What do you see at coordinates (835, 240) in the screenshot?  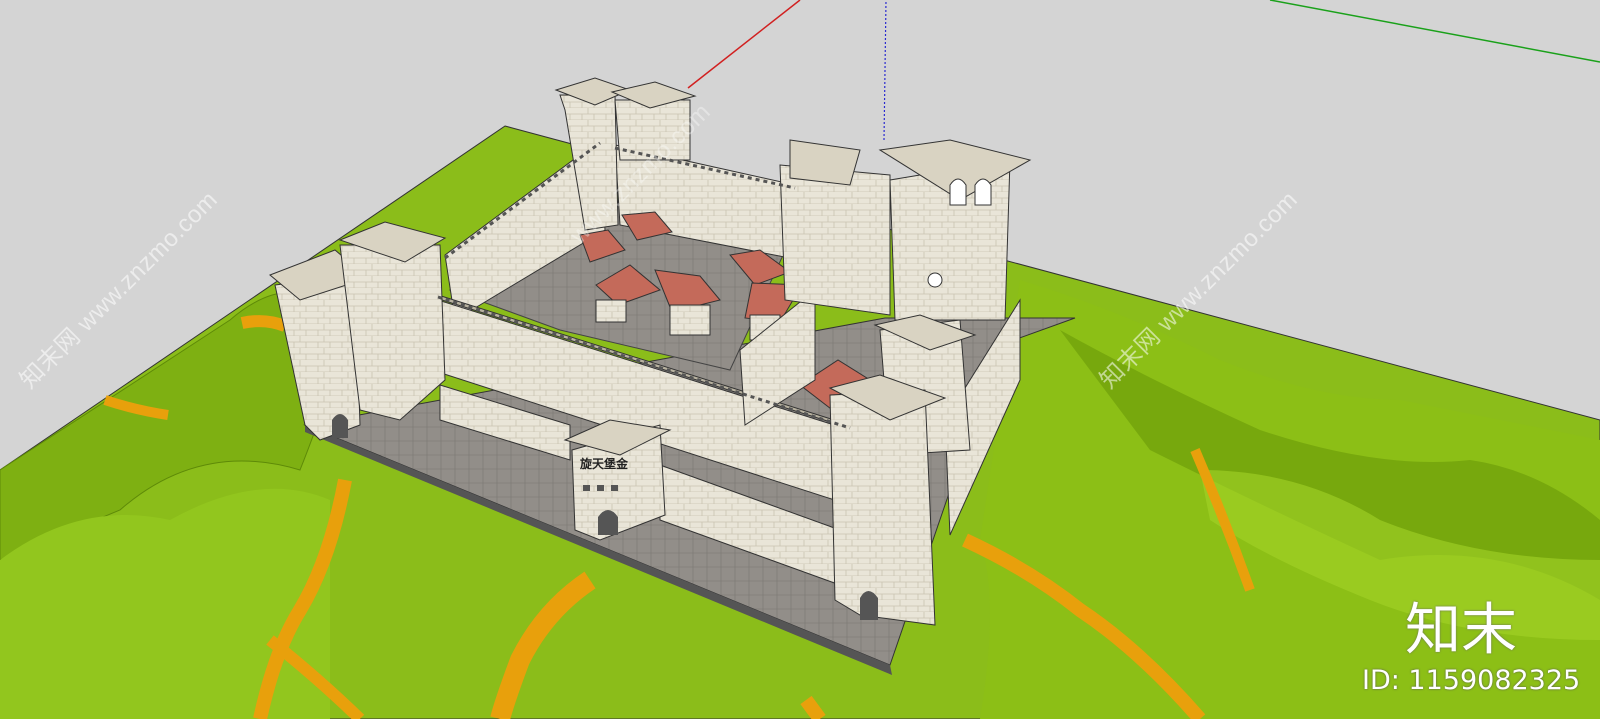 I see `castle-tower-right-keep` at bounding box center [835, 240].